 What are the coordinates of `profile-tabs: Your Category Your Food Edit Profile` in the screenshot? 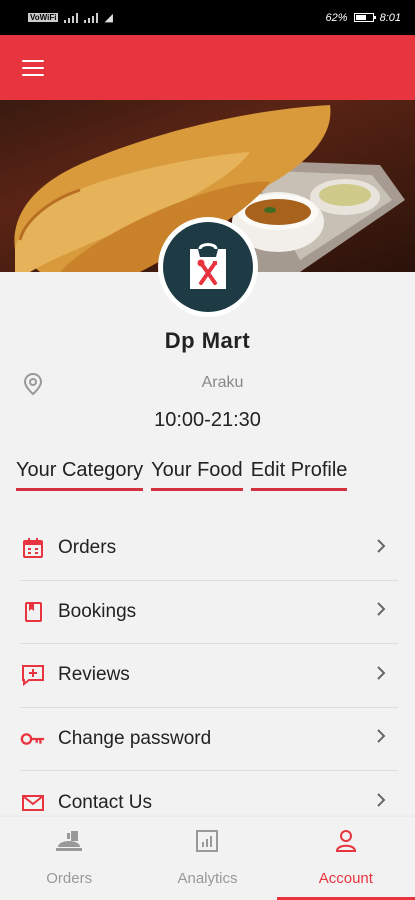 It's located at (182, 475).